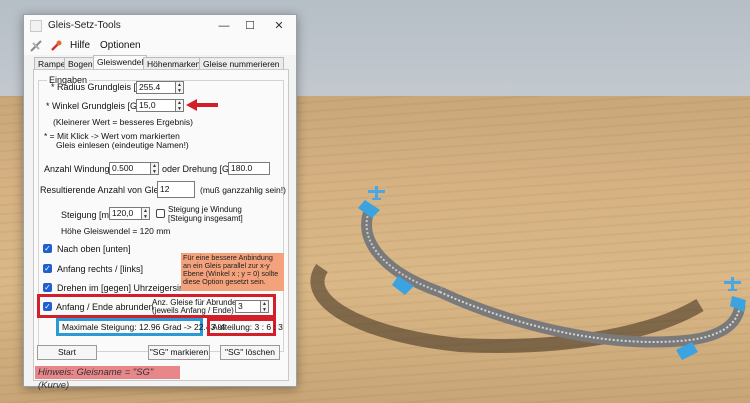 Image resolution: width=750 pixels, height=403 pixels. What do you see at coordinates (67, 352) in the screenshot?
I see `start-button: Start` at bounding box center [67, 352].